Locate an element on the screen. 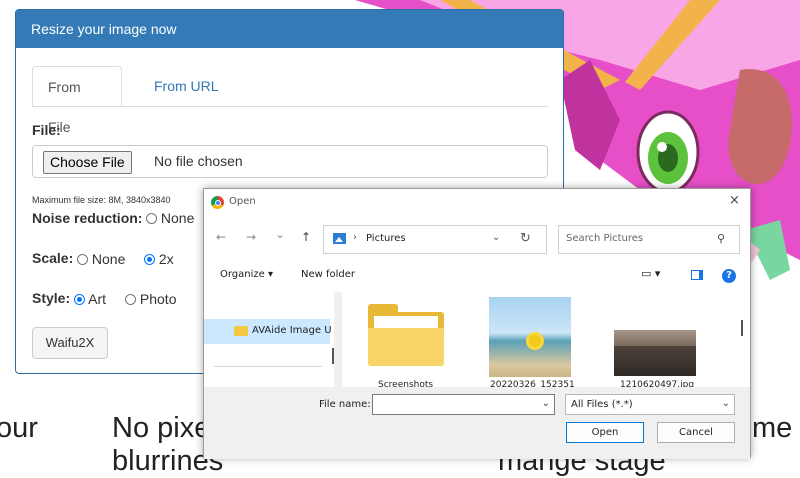 This screenshot has width=800, height=478. back-arrow-icon: ← is located at coordinates (221, 237).